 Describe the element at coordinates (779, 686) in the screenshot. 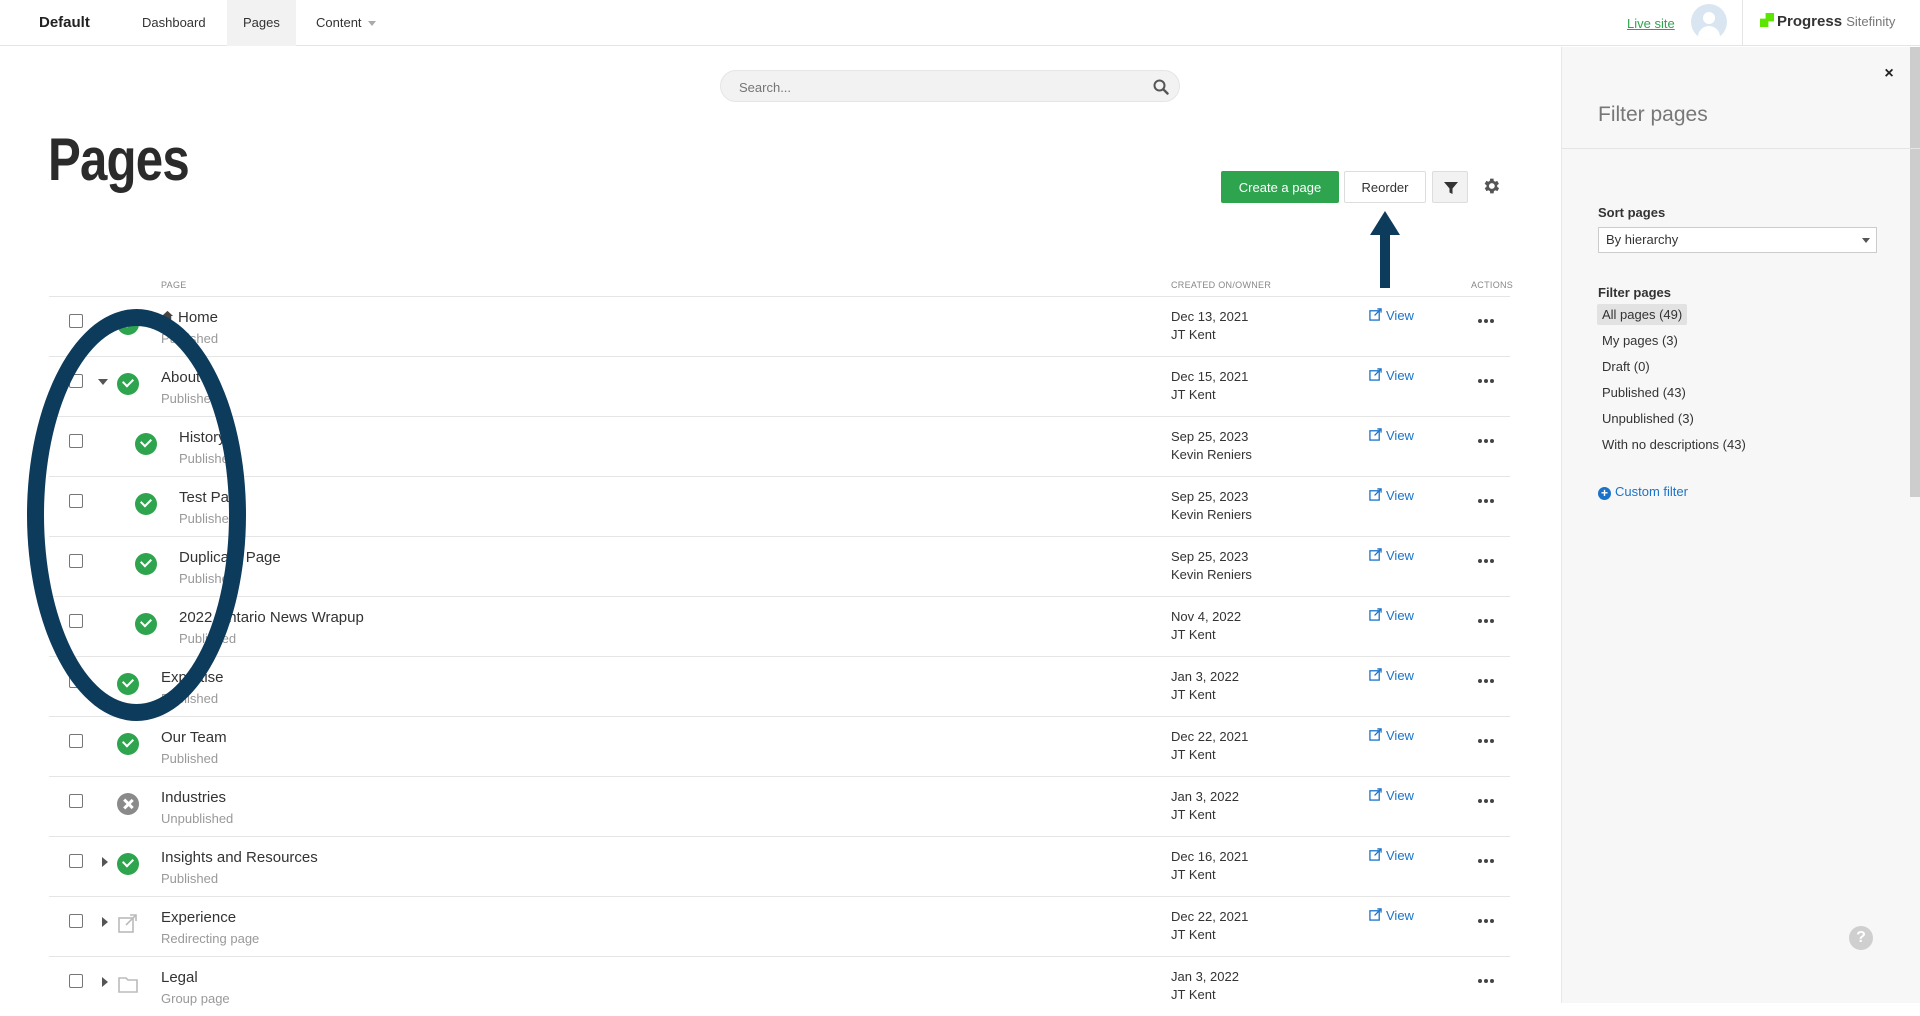

I see `table-row: Expertise Published Jan 3, 2022 JT Kent View` at that location.